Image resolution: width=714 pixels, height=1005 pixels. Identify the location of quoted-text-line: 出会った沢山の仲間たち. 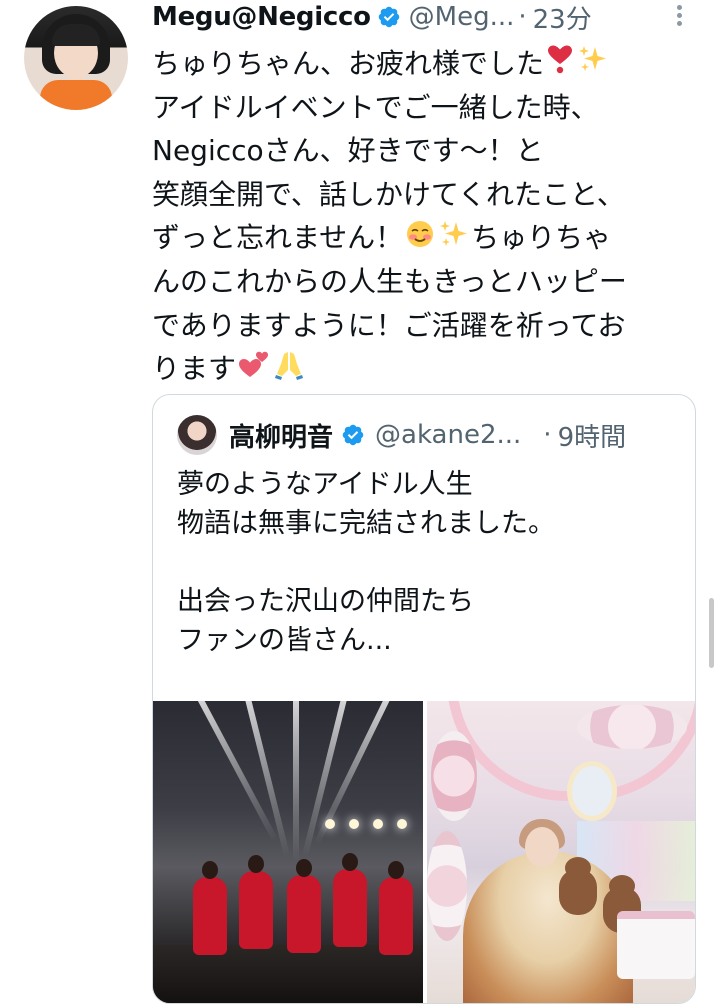
(325, 601).